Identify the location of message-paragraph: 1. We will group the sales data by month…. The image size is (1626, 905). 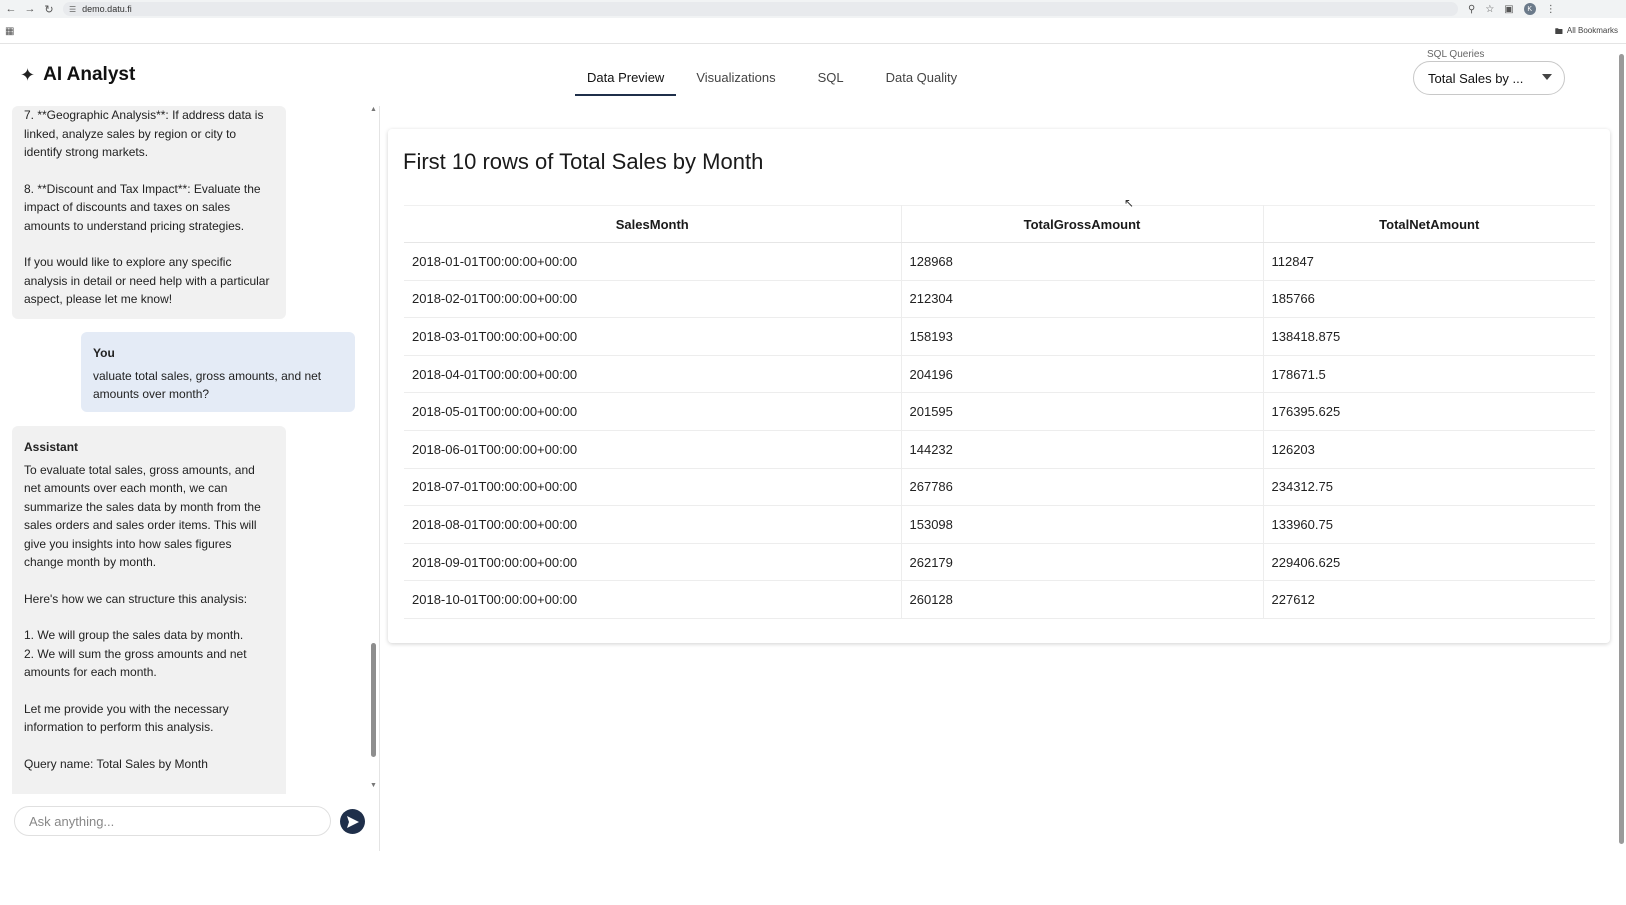
(135, 653).